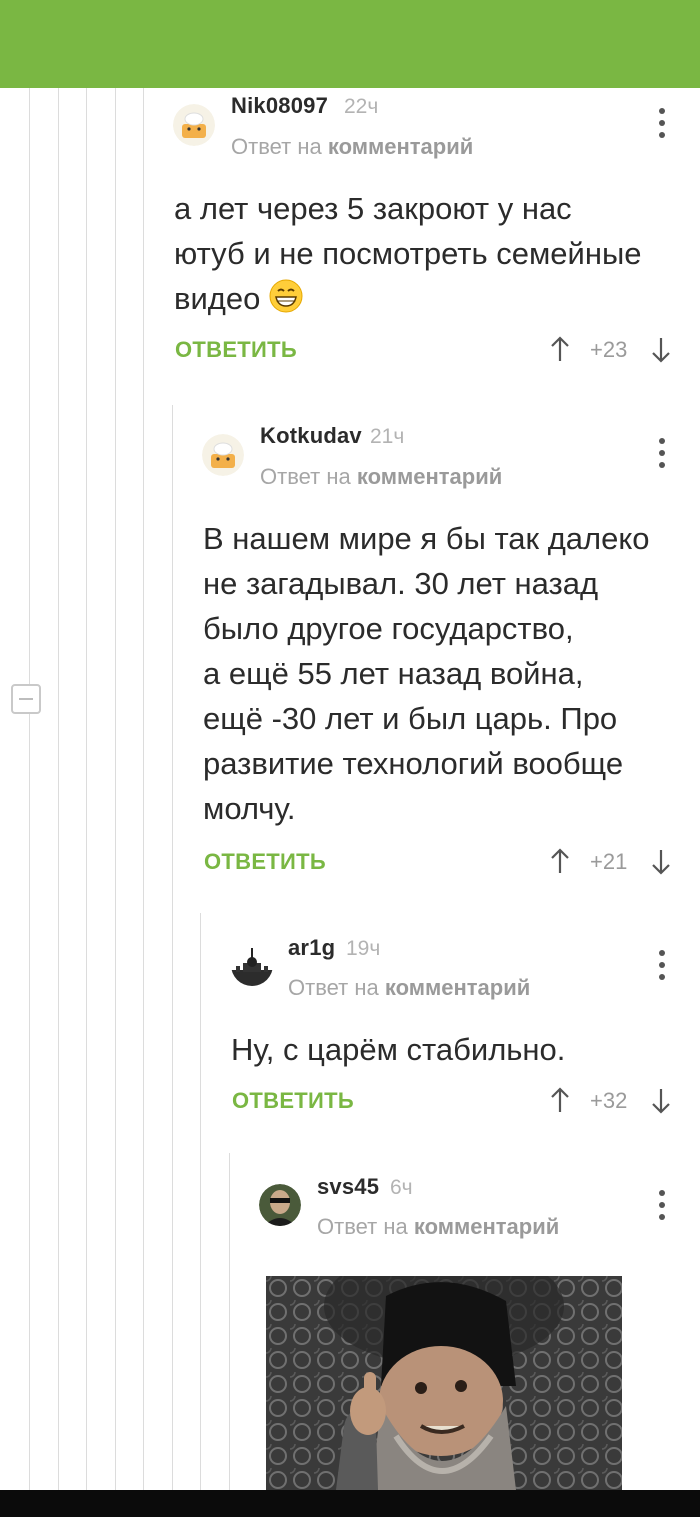 This screenshot has height=1517, width=700. What do you see at coordinates (609, 349) in the screenshot?
I see `rating-value: +23` at bounding box center [609, 349].